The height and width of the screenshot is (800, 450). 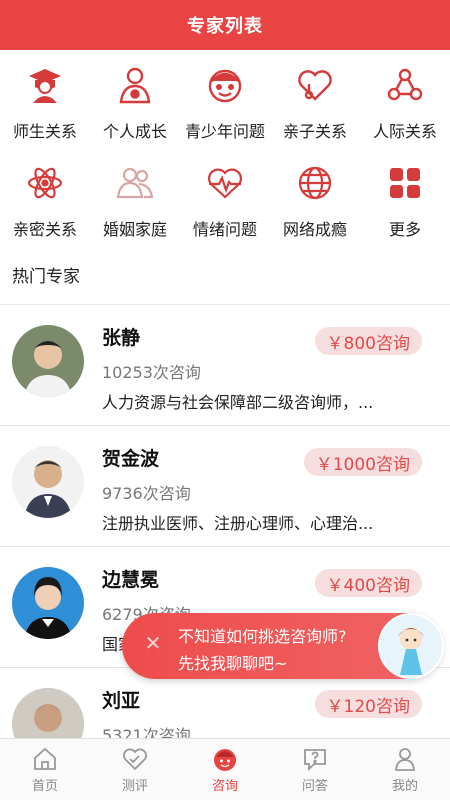 I want to click on expert-name: 刘亚, so click(x=121, y=701).